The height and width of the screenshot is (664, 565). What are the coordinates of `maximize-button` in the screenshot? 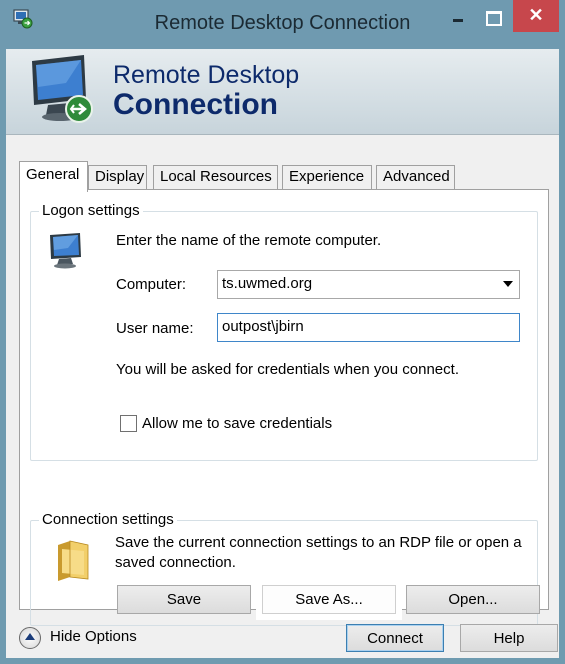 It's located at (494, 17).